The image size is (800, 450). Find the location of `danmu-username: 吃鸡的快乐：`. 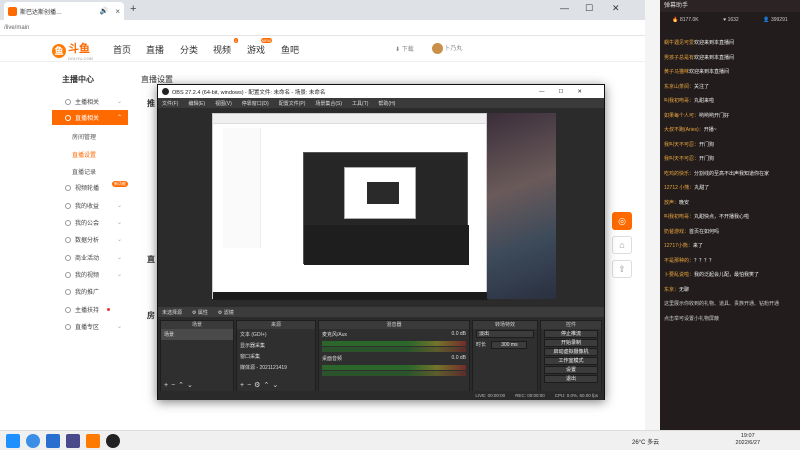

danmu-username: 吃鸡的快乐： is located at coordinates (679, 174).